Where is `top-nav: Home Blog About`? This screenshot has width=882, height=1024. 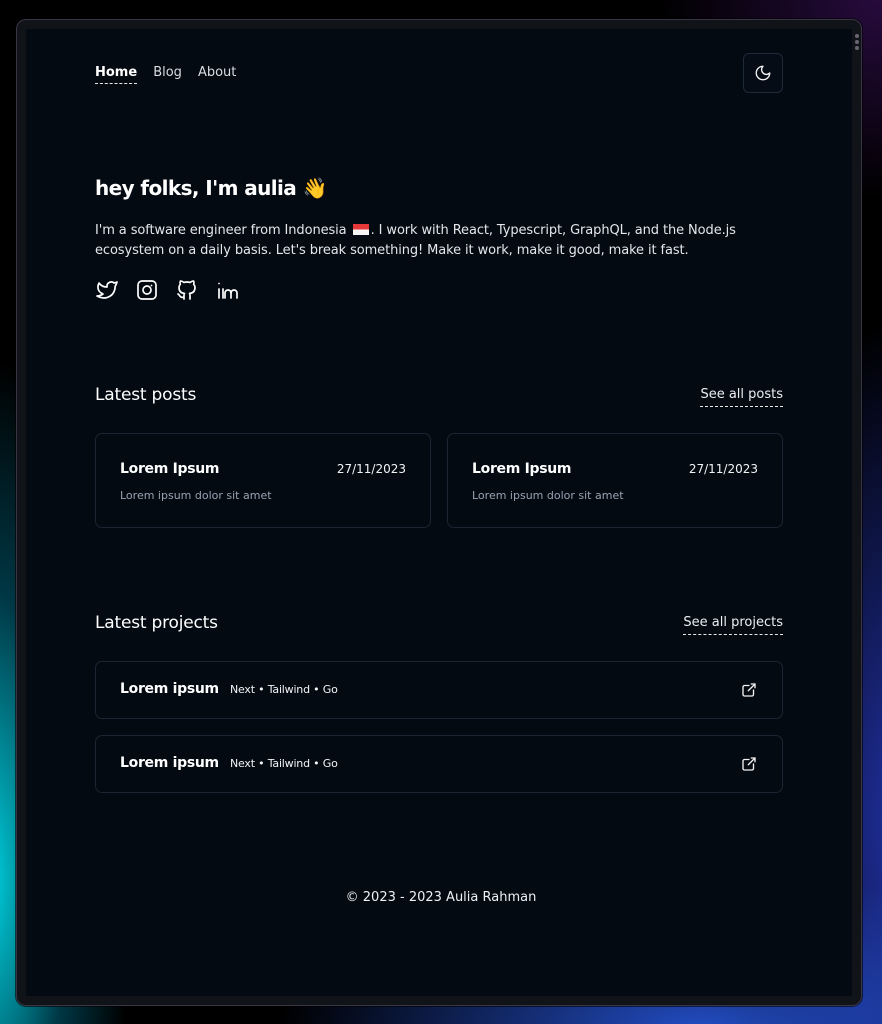 top-nav: Home Blog About is located at coordinates (165, 74).